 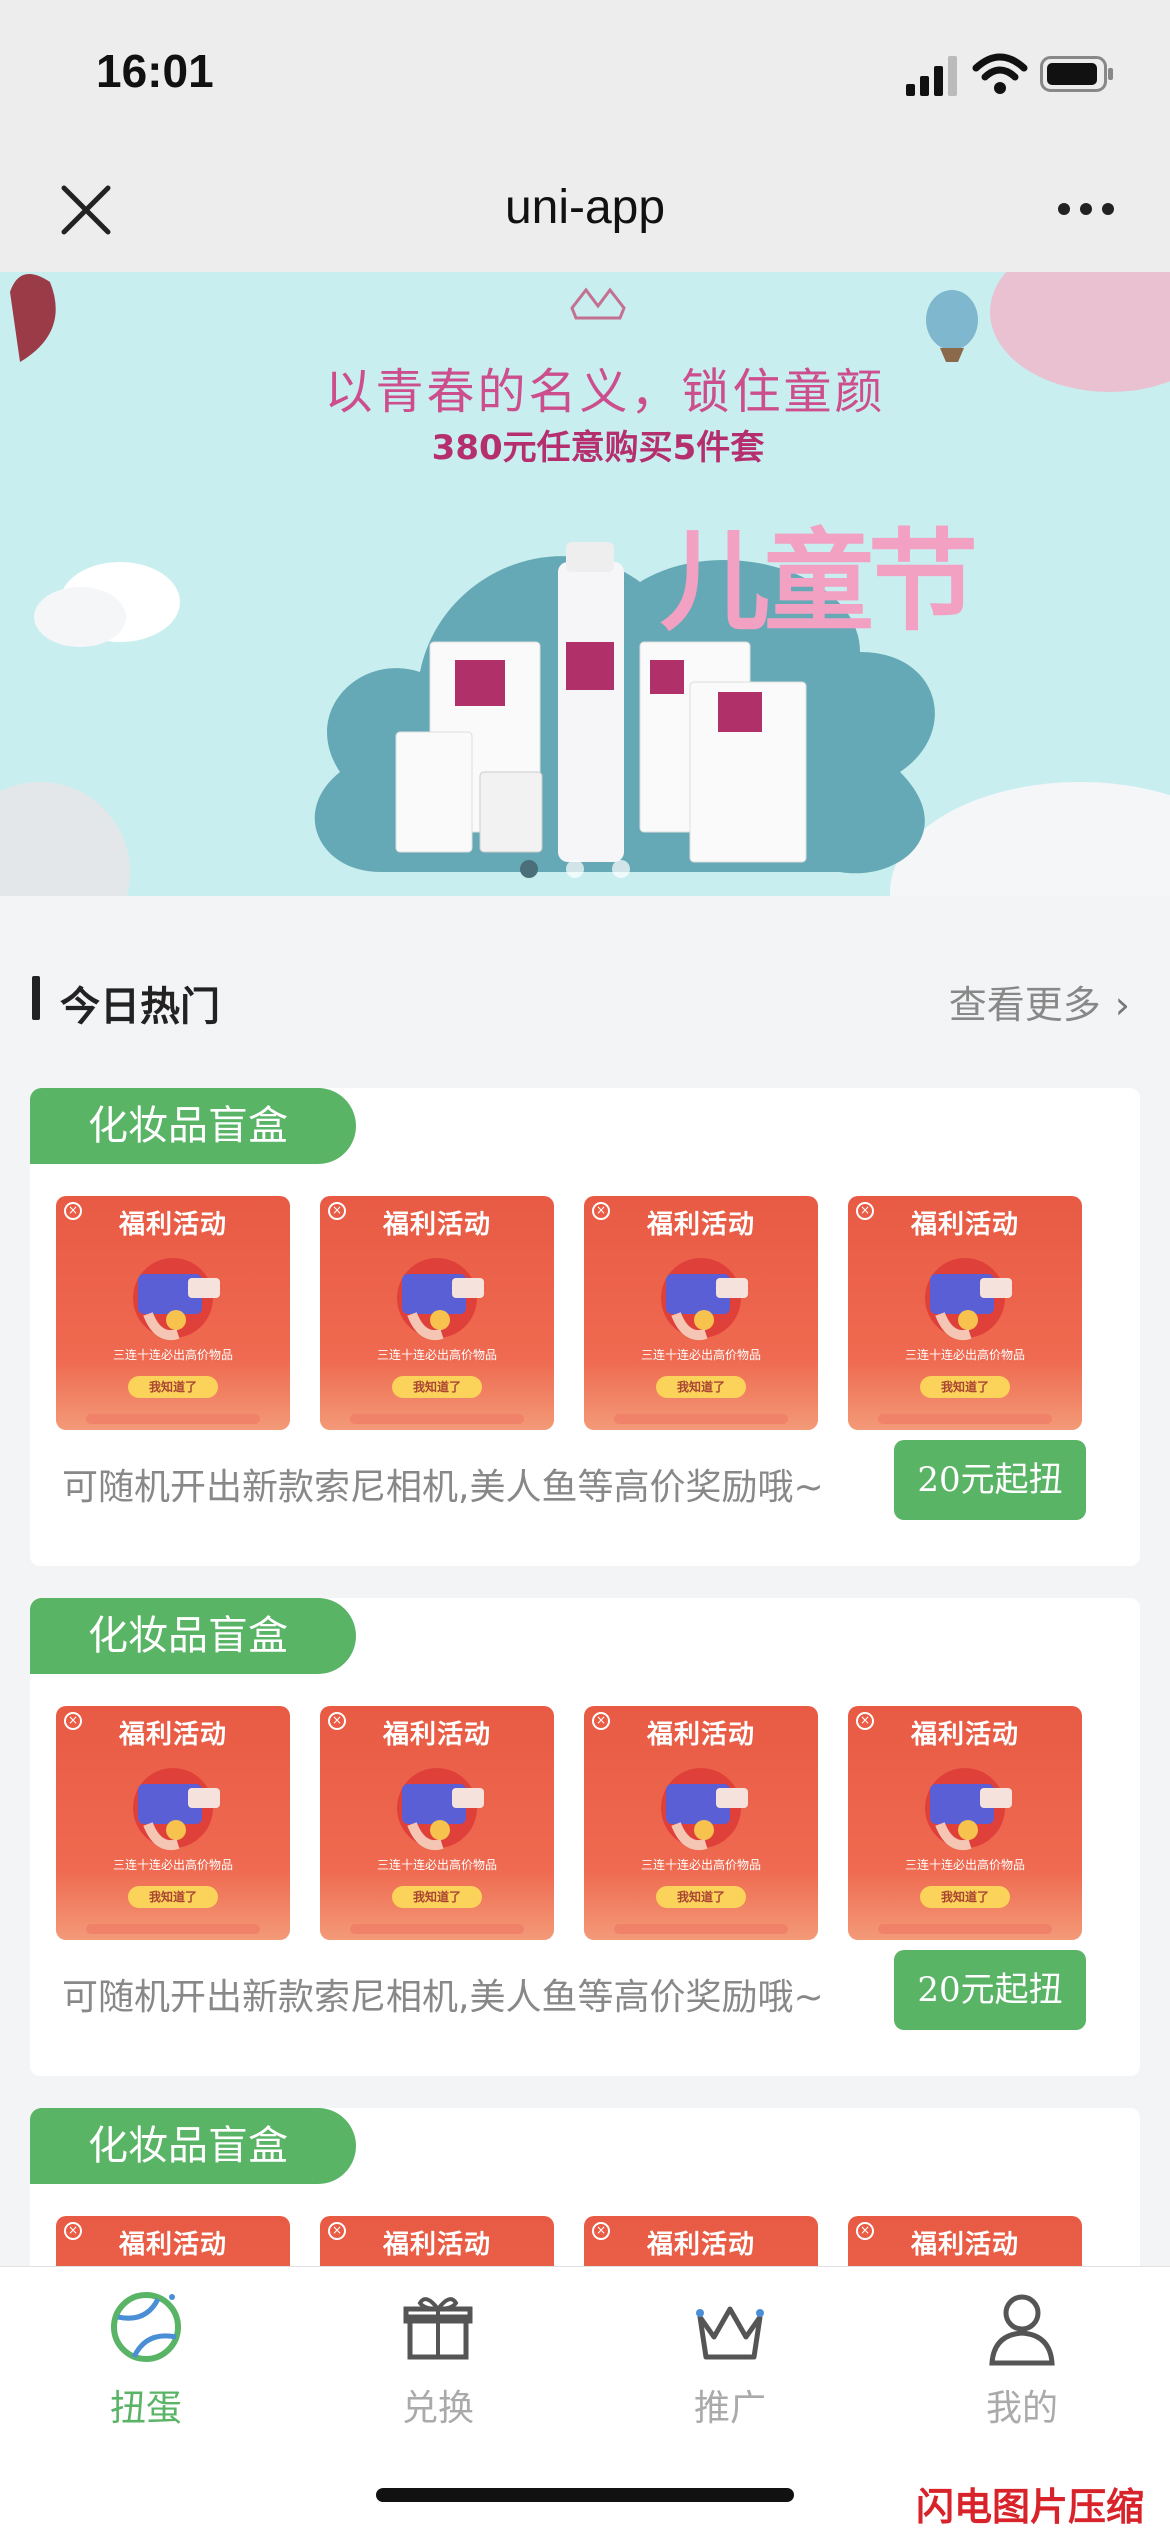 What do you see at coordinates (146, 2327) in the screenshot?
I see `ball-icon` at bounding box center [146, 2327].